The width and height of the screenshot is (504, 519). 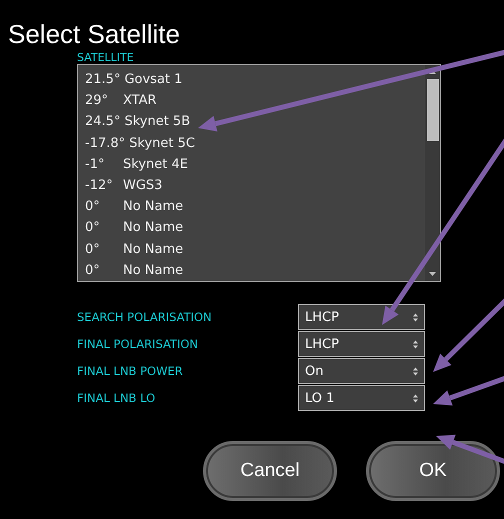 I want to click on satellite-name: Skynet 5C, so click(x=162, y=143).